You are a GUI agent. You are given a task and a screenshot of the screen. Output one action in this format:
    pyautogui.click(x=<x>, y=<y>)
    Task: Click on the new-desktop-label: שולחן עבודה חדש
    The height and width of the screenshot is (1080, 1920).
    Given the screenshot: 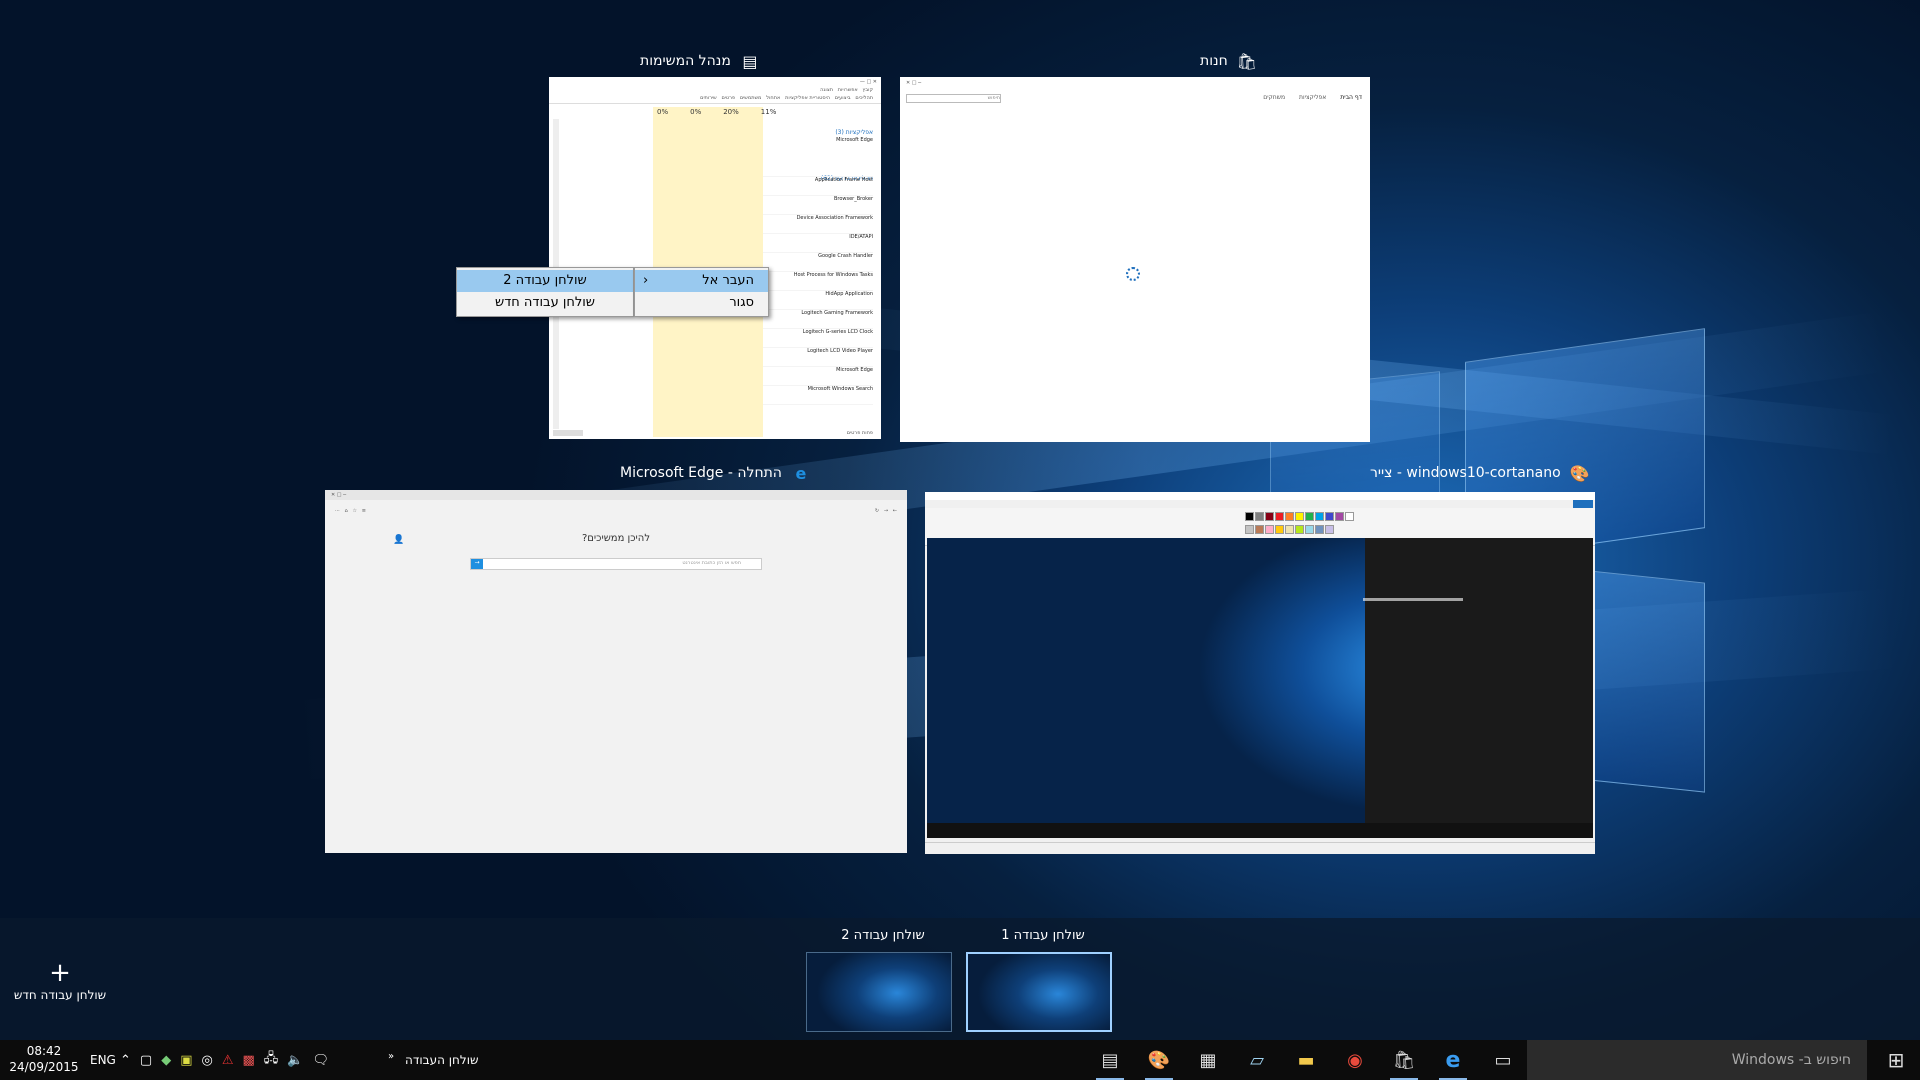 What is the action you would take?
    pyautogui.click(x=60, y=995)
    